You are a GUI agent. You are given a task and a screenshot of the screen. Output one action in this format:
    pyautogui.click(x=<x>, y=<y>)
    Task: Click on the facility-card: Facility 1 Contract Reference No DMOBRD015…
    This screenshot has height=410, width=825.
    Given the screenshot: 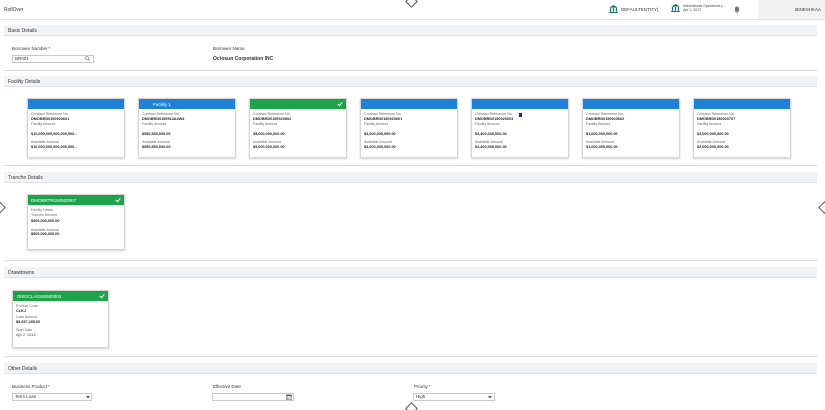 What is the action you would take?
    pyautogui.click(x=187, y=128)
    